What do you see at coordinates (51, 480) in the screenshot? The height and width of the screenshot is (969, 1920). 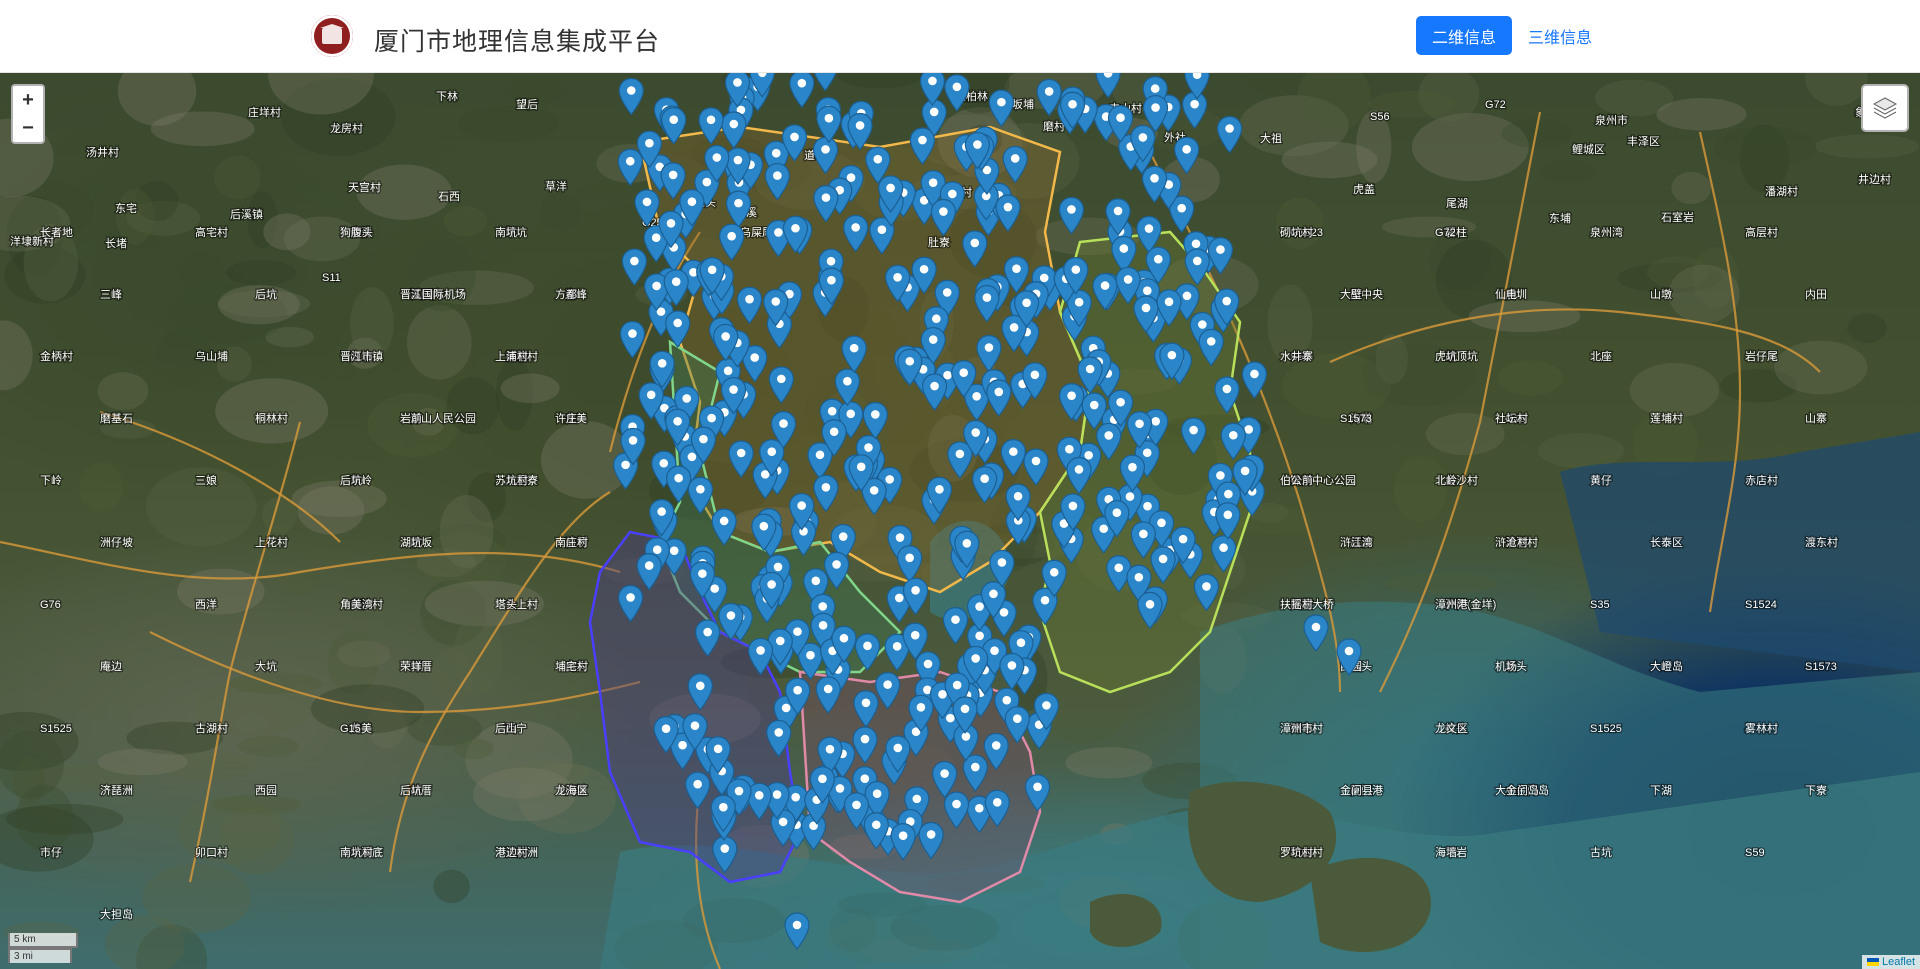 I see `place-label: 下岭` at bounding box center [51, 480].